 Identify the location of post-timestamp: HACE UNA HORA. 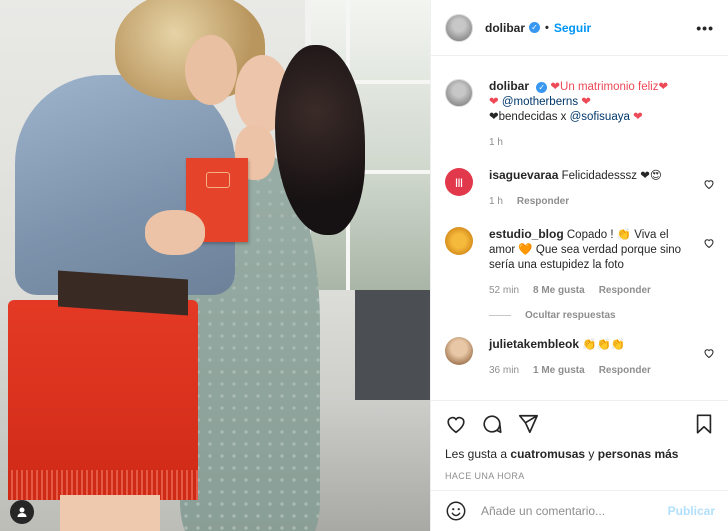
(580, 476).